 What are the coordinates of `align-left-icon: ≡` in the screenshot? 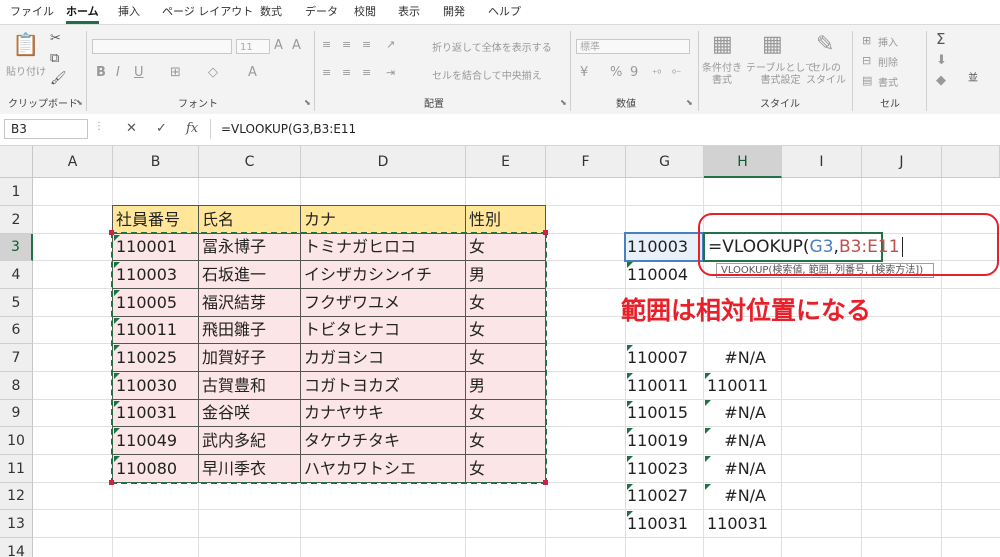 It's located at (326, 73).